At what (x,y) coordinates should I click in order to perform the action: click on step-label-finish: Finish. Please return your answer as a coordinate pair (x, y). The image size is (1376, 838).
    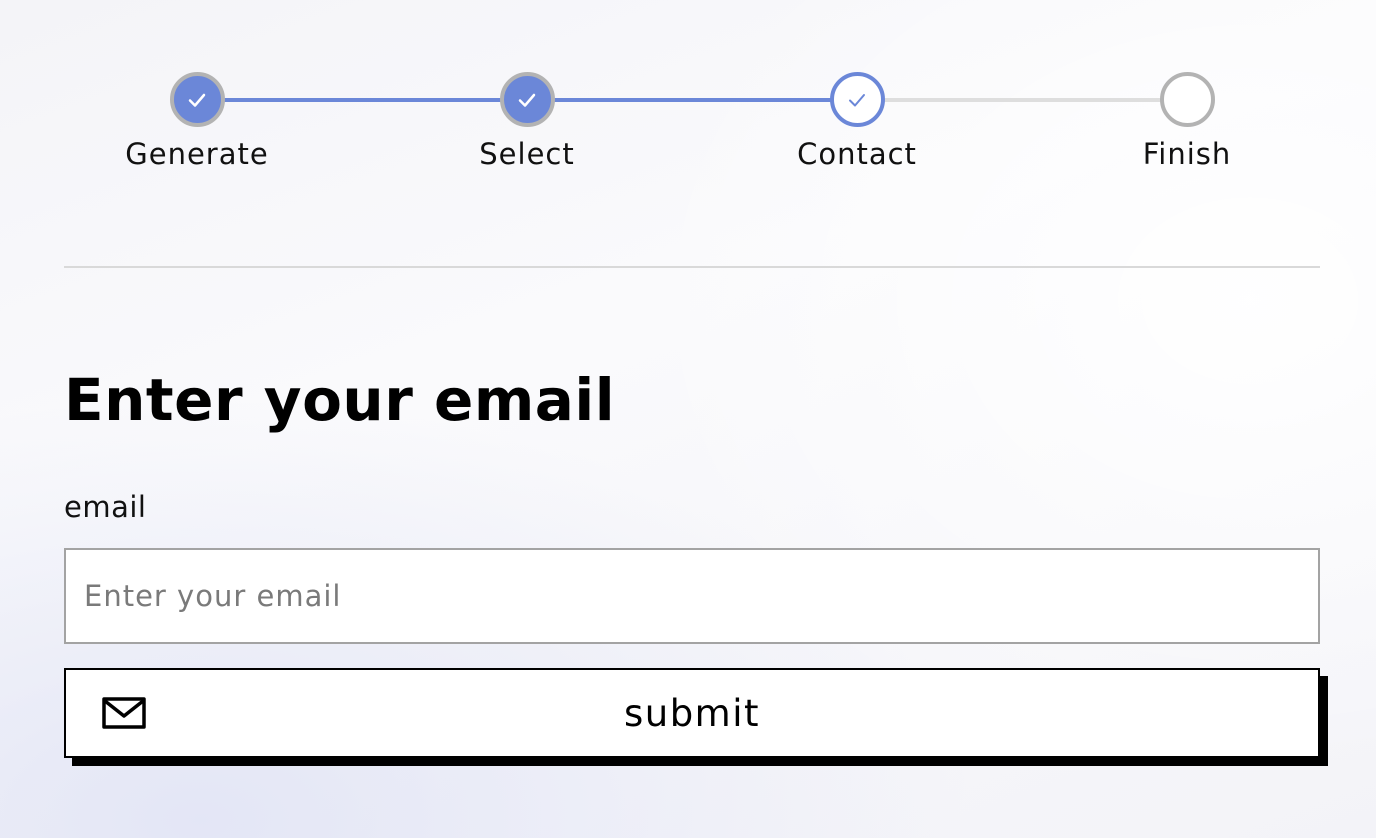
    Looking at the image, I should click on (1187, 154).